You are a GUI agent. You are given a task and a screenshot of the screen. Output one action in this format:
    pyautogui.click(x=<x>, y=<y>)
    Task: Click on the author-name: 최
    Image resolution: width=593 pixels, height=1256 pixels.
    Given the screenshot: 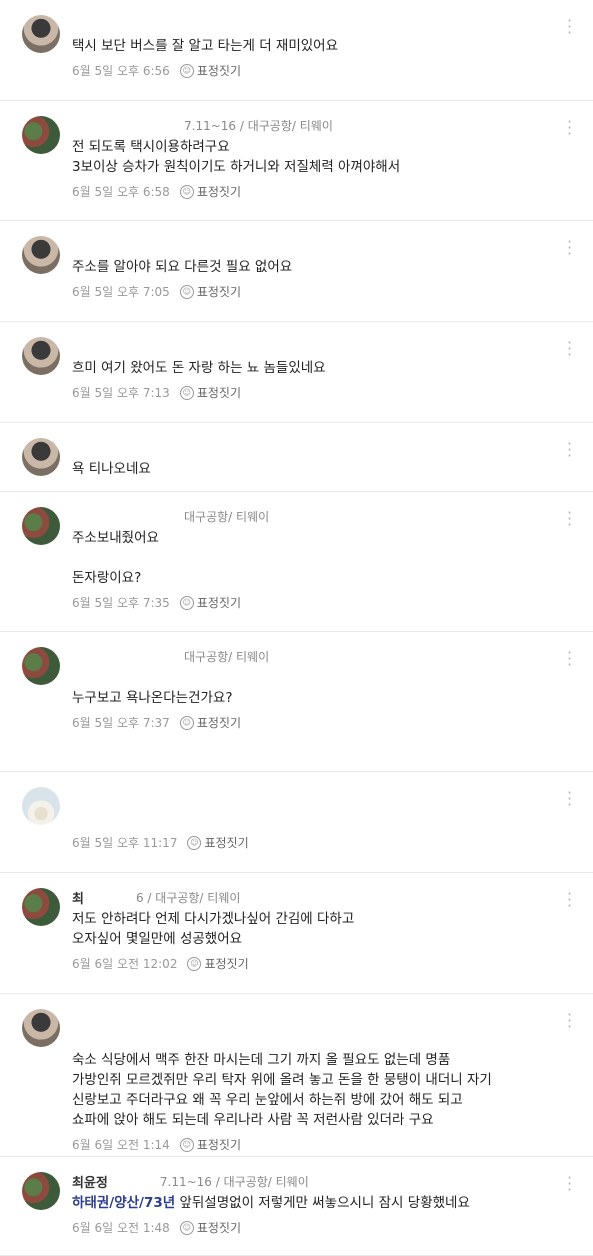 What is the action you would take?
    pyautogui.click(x=78, y=897)
    